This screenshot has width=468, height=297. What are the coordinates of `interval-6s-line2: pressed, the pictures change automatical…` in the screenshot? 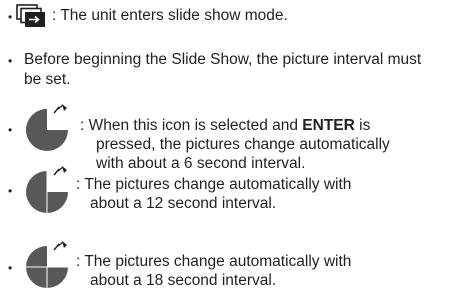 It's located at (243, 144).